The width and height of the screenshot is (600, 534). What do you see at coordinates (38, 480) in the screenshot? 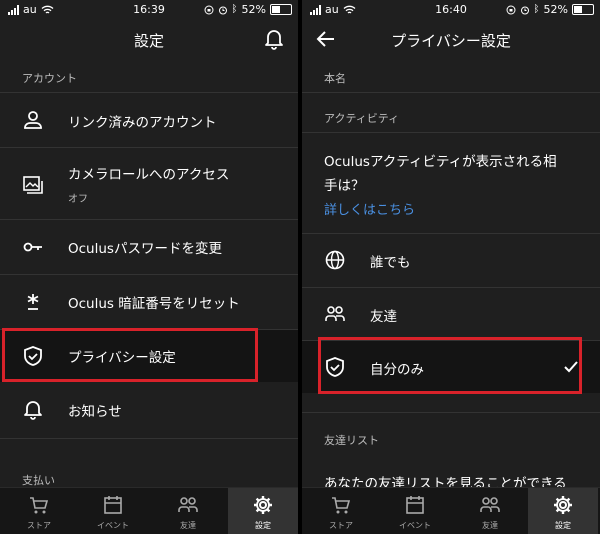
I see `section-header-payment: 支払い` at bounding box center [38, 480].